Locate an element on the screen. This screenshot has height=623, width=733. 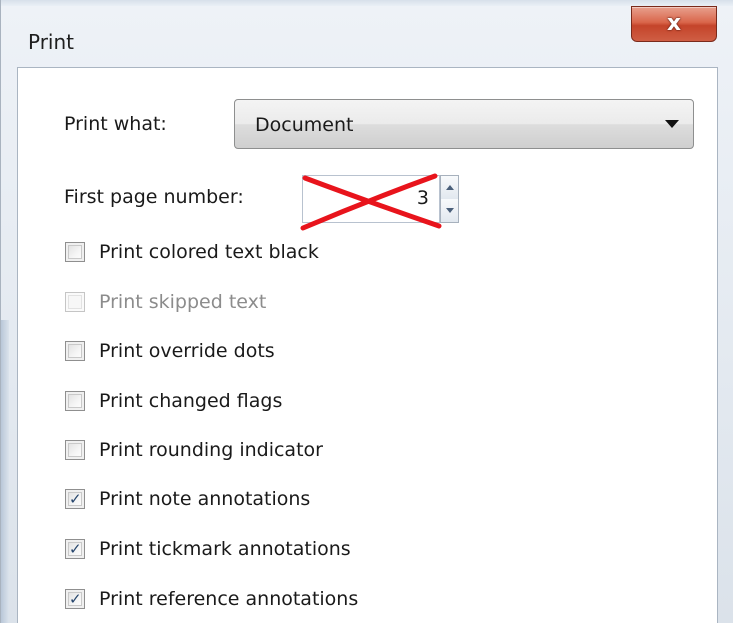
arrow-up-icon is located at coordinates (449, 187).